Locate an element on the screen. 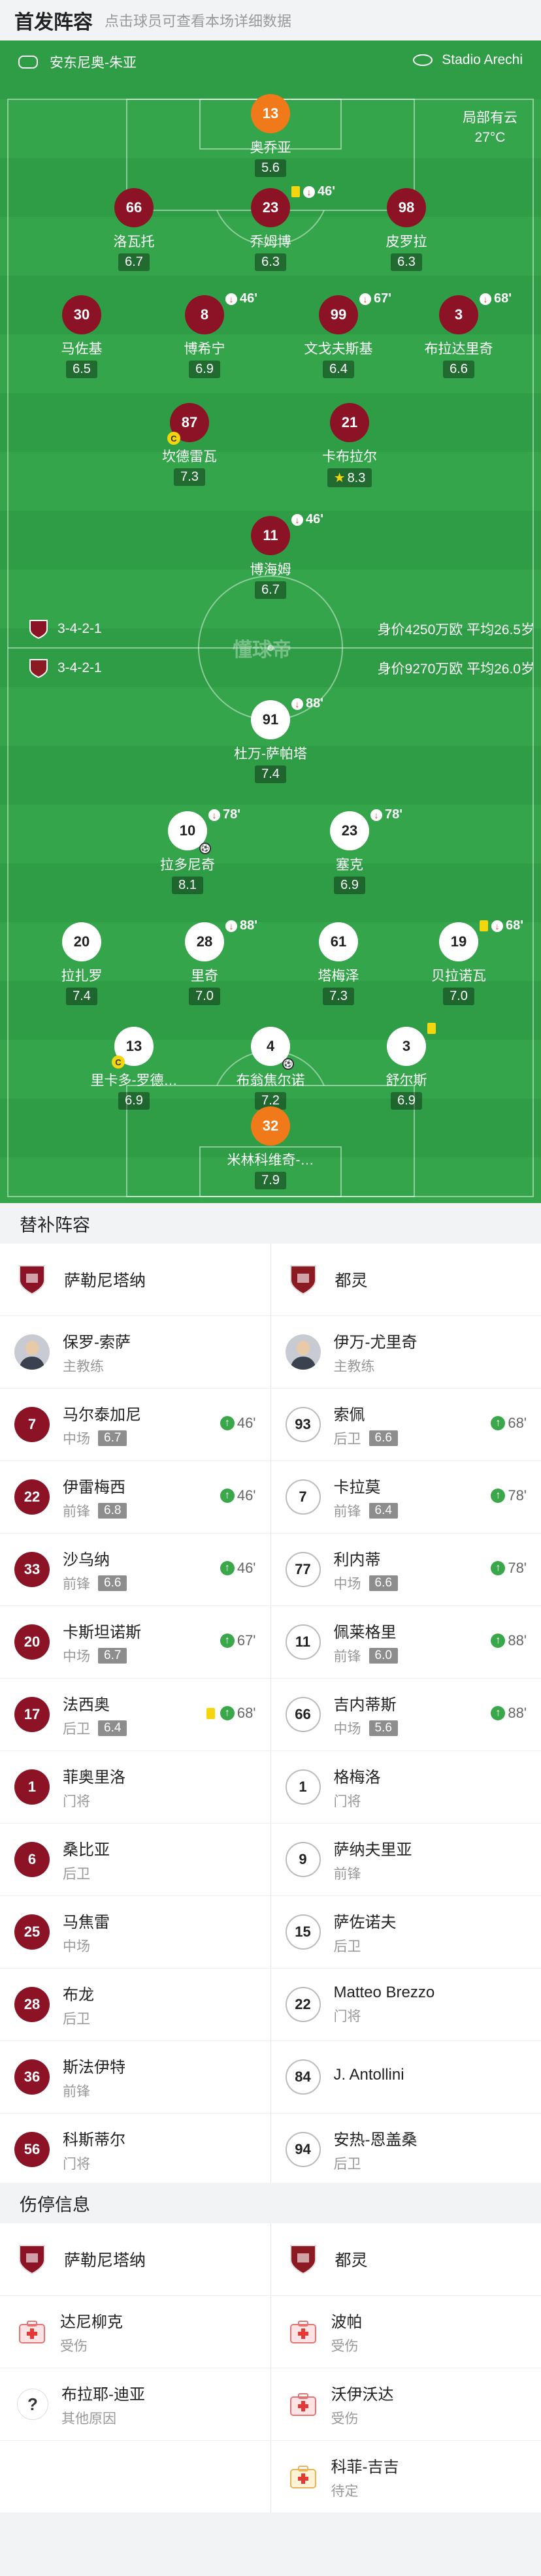 Image resolution: width=541 pixels, height=2576 pixels. player-number-badge: 30 is located at coordinates (81, 314).